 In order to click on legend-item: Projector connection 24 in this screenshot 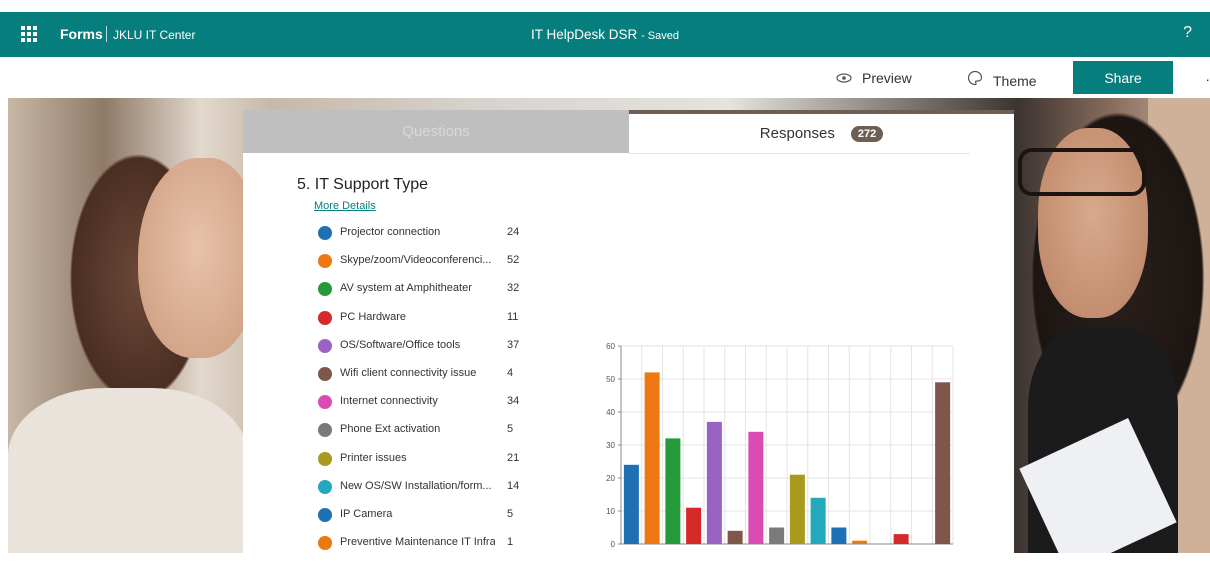, I will do `click(433, 237)`.